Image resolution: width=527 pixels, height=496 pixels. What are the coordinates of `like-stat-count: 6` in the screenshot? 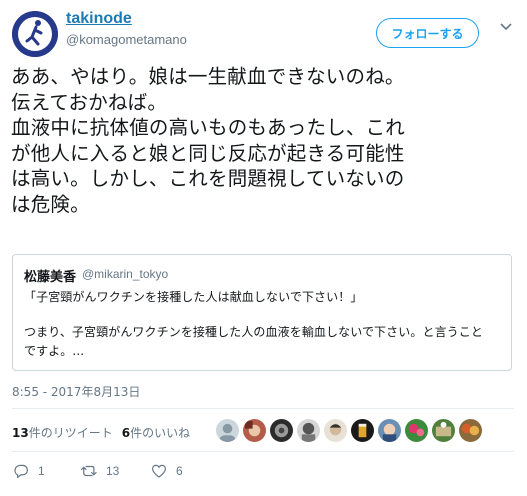 It's located at (126, 433).